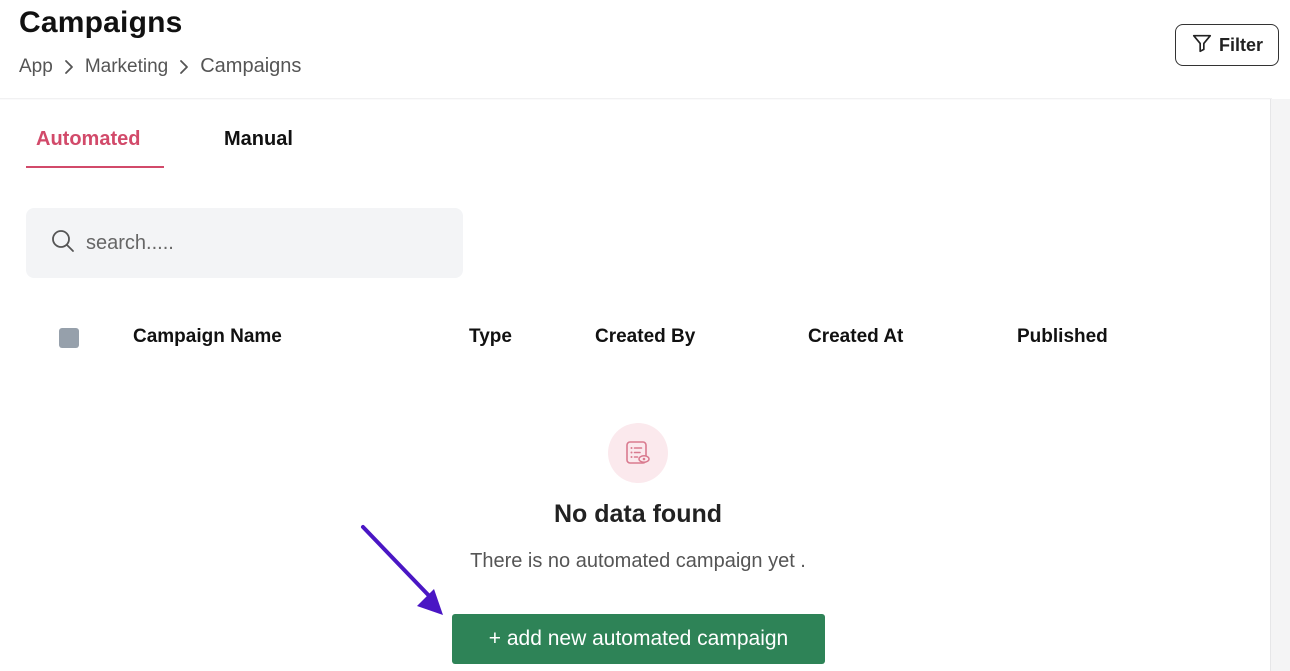  What do you see at coordinates (69, 338) in the screenshot?
I see `select-all-checkbox` at bounding box center [69, 338].